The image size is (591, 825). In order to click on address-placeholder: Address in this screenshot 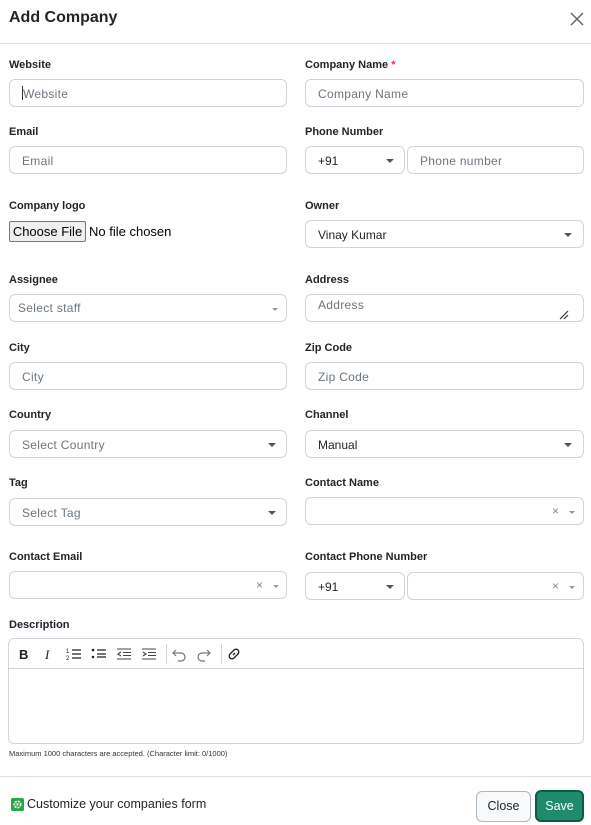, I will do `click(341, 305)`.